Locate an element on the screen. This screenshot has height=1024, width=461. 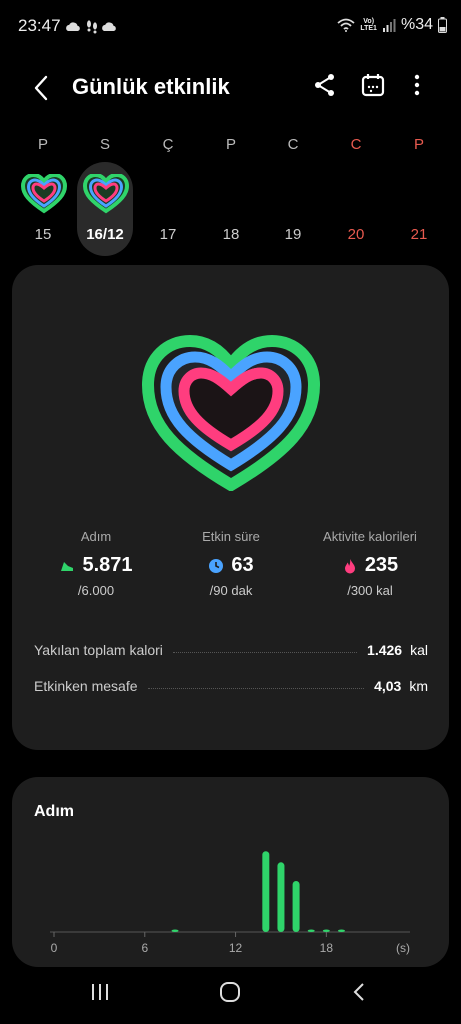
wifi-icon is located at coordinates (346, 25).